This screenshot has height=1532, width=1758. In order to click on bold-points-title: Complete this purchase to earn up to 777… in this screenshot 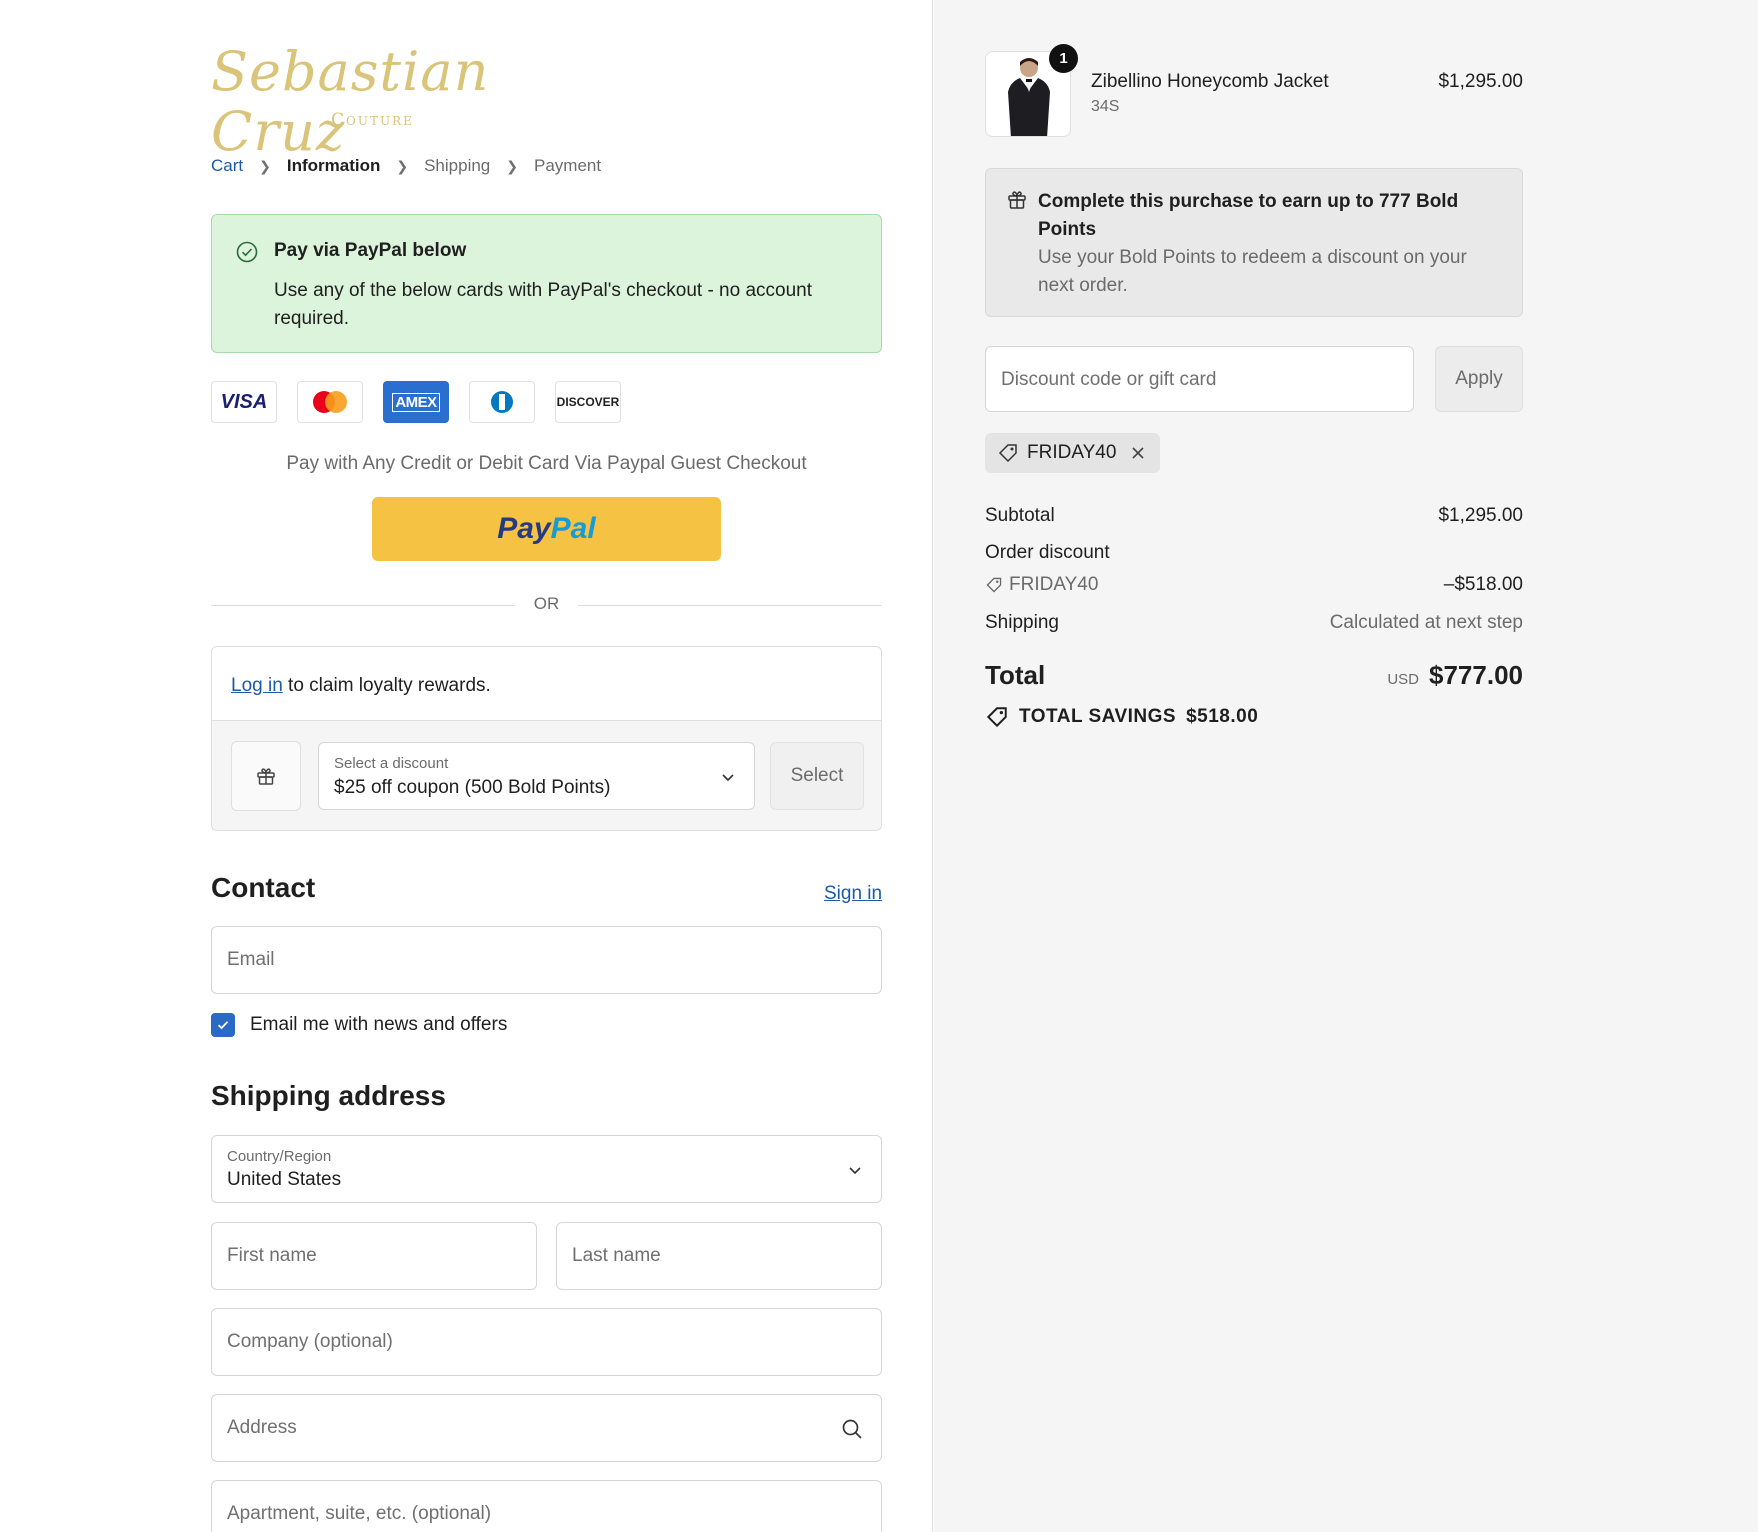, I will do `click(1248, 215)`.